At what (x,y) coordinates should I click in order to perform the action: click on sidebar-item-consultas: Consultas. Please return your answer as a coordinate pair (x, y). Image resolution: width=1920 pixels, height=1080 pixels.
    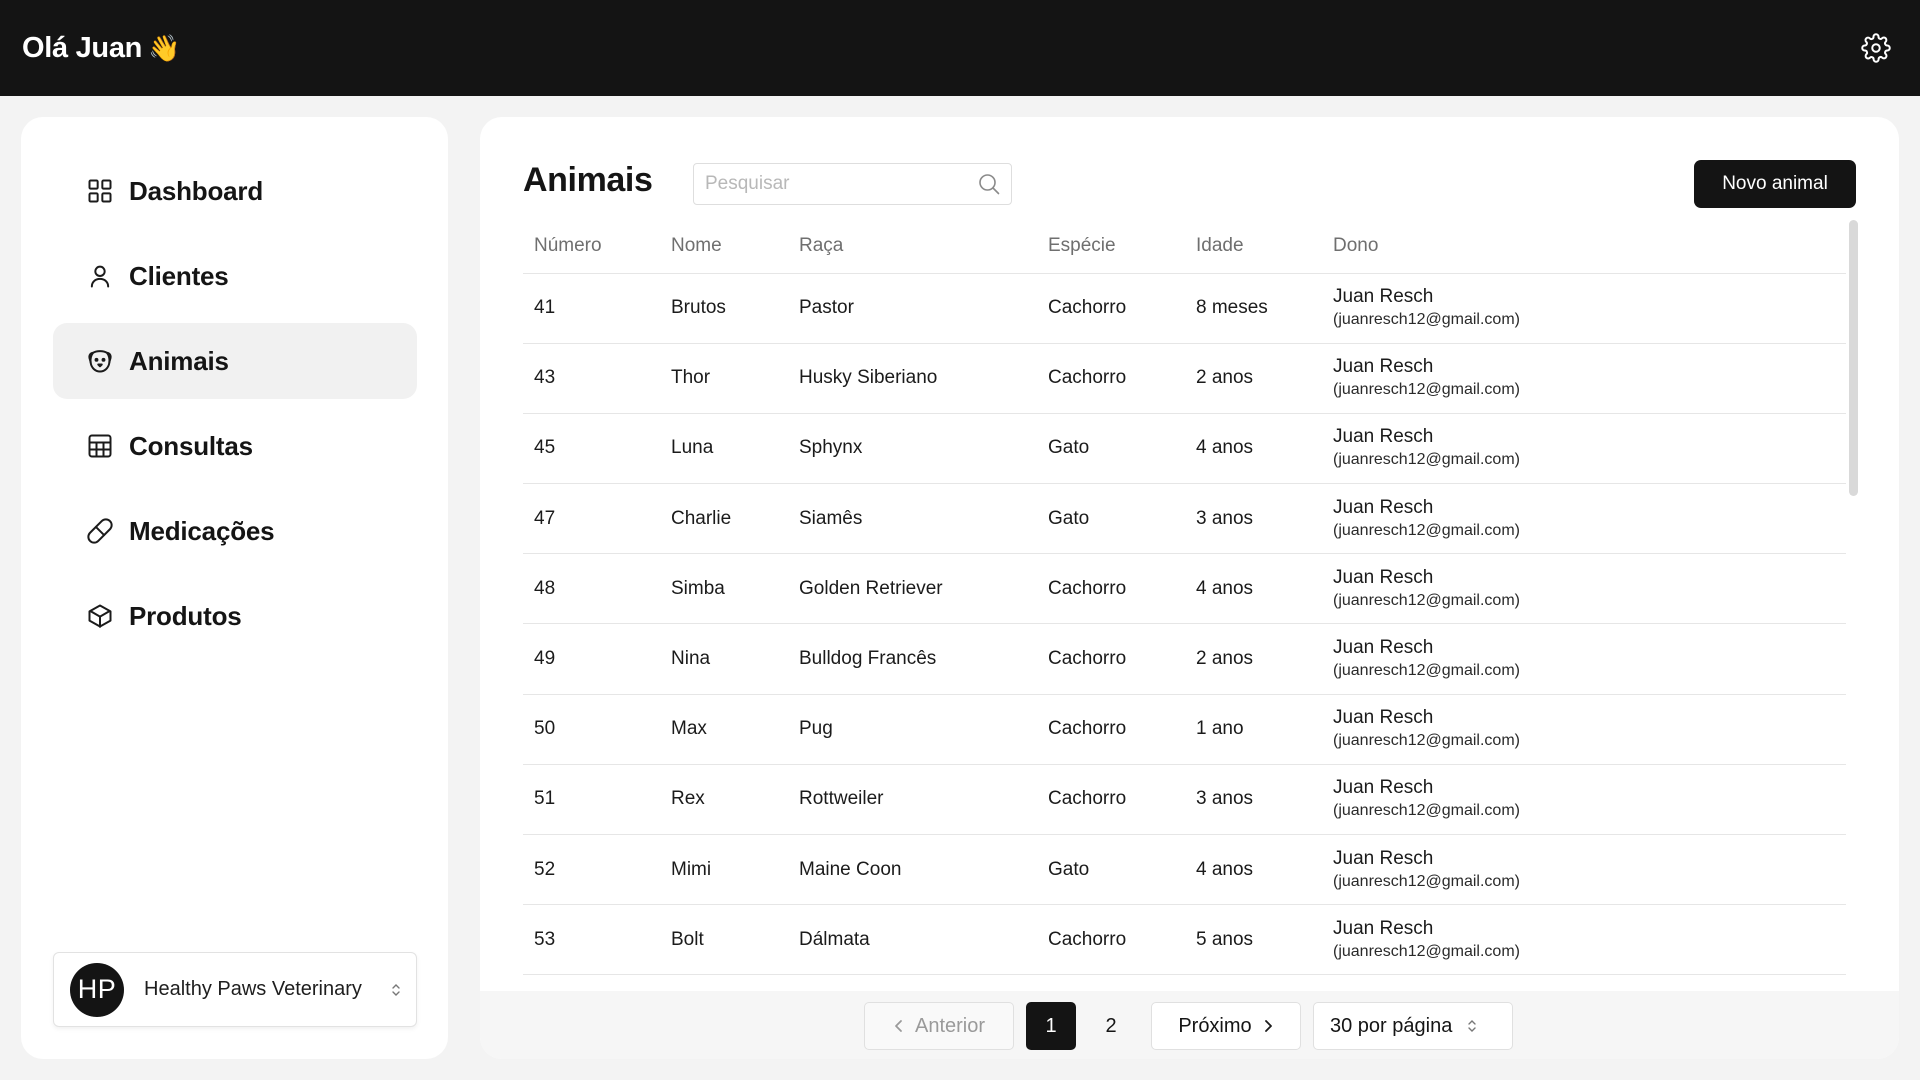
    Looking at the image, I should click on (235, 446).